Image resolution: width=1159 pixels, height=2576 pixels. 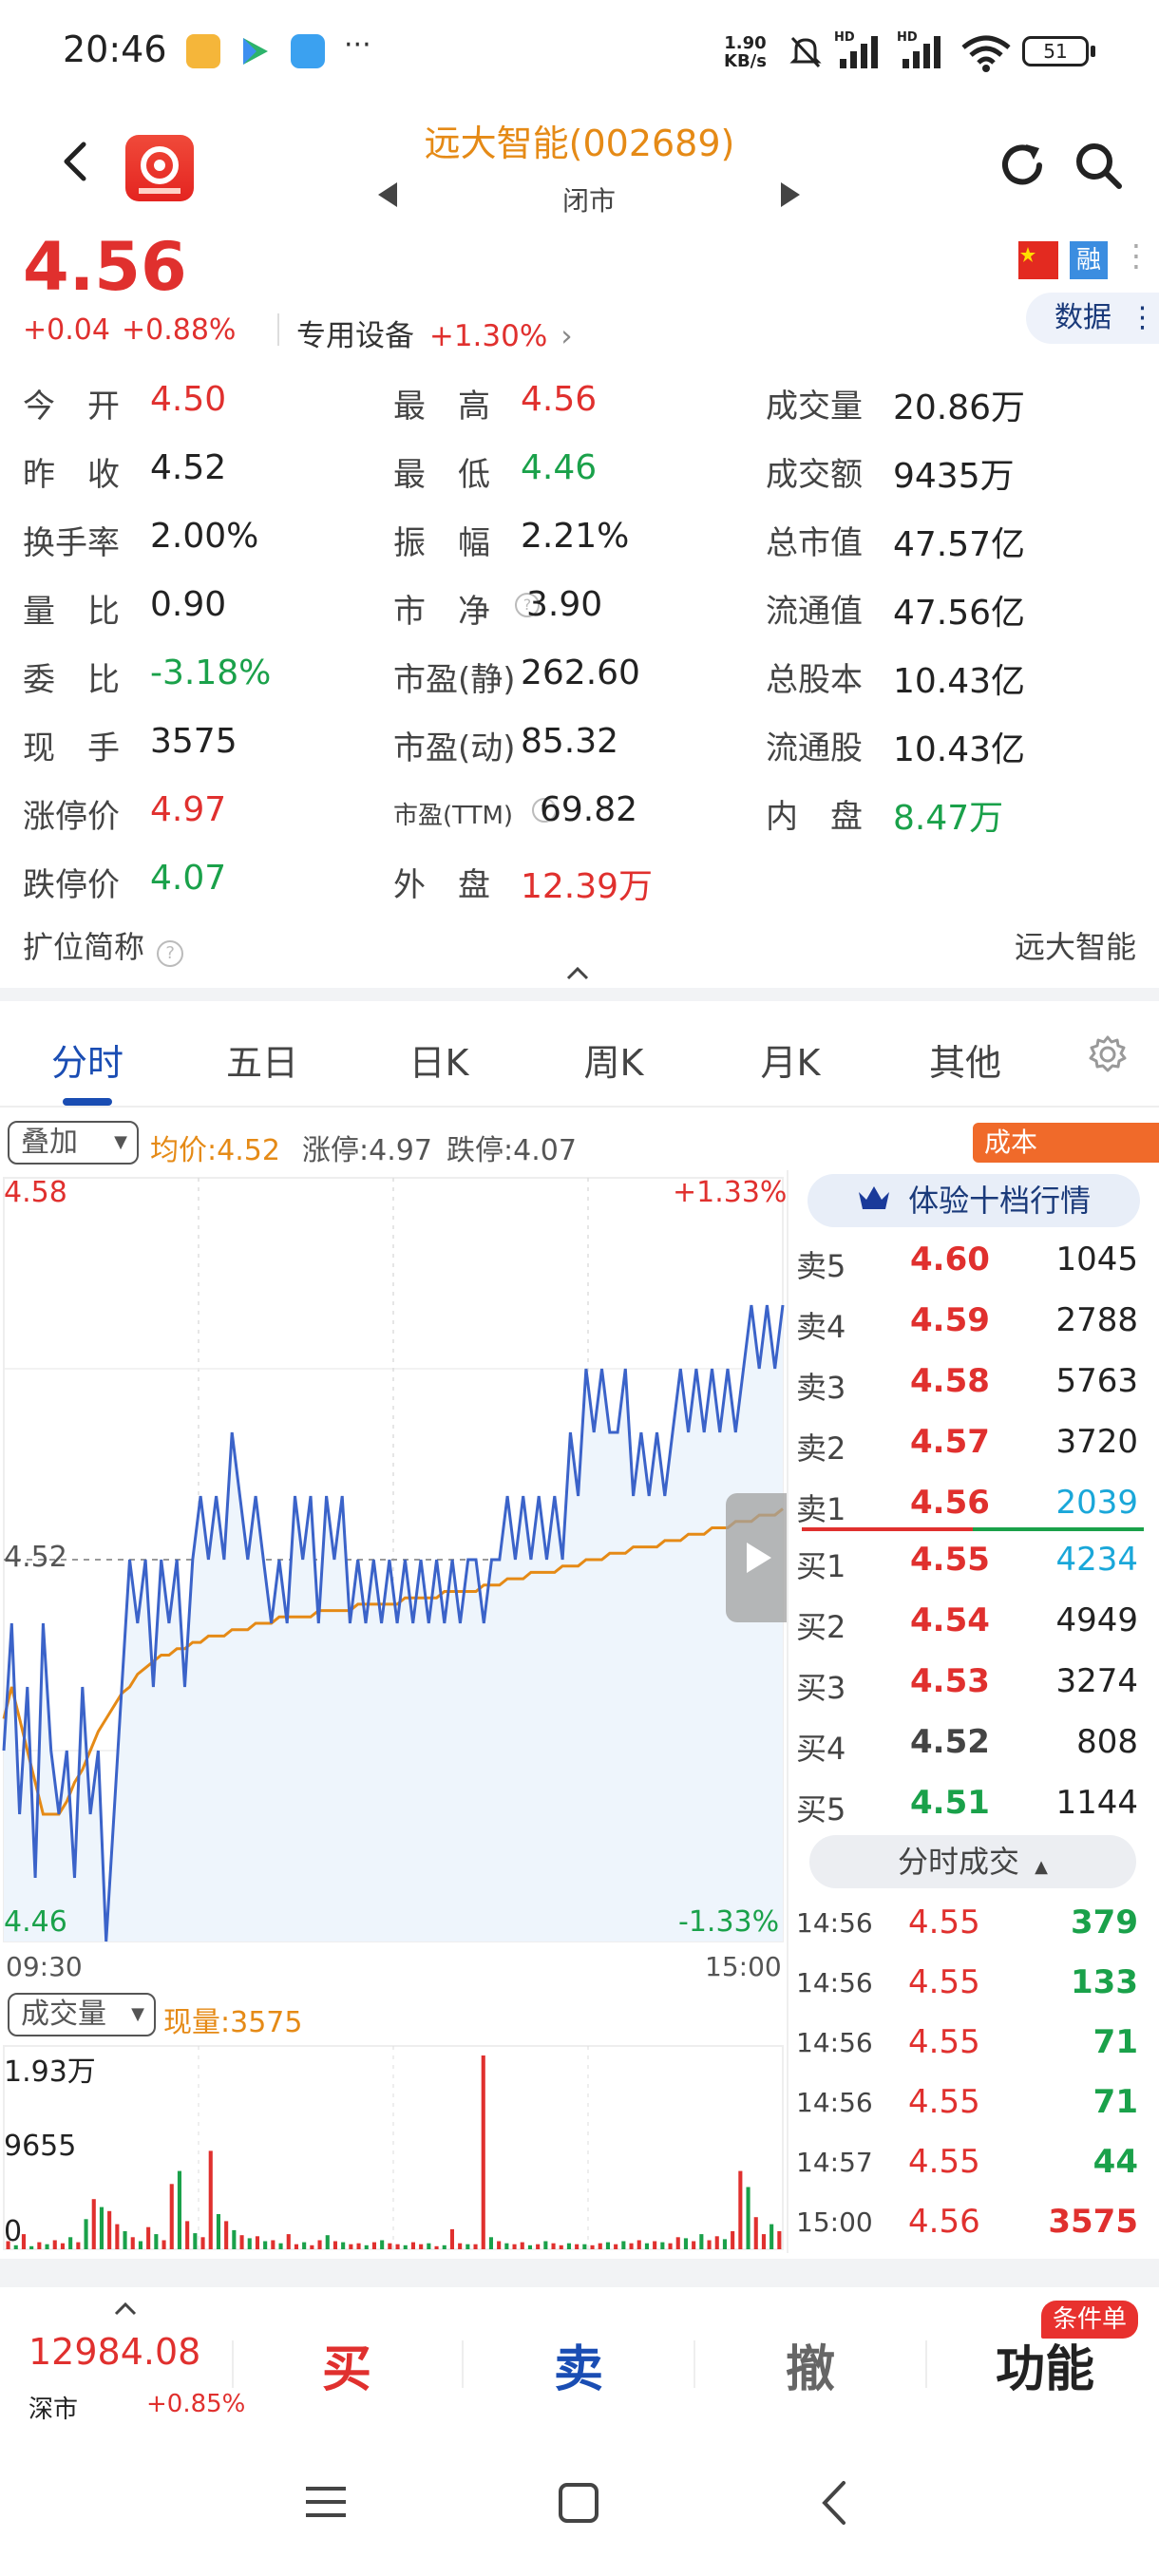 What do you see at coordinates (1108, 1056) in the screenshot?
I see `settings-gear-icon` at bounding box center [1108, 1056].